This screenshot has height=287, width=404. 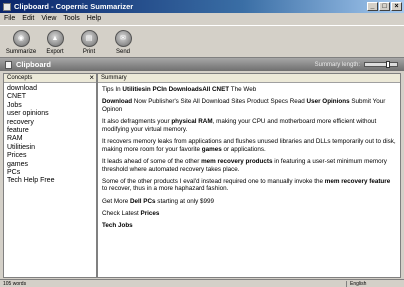 I want to click on summary-sentence: Check Latest Prices, so click(x=249, y=214).